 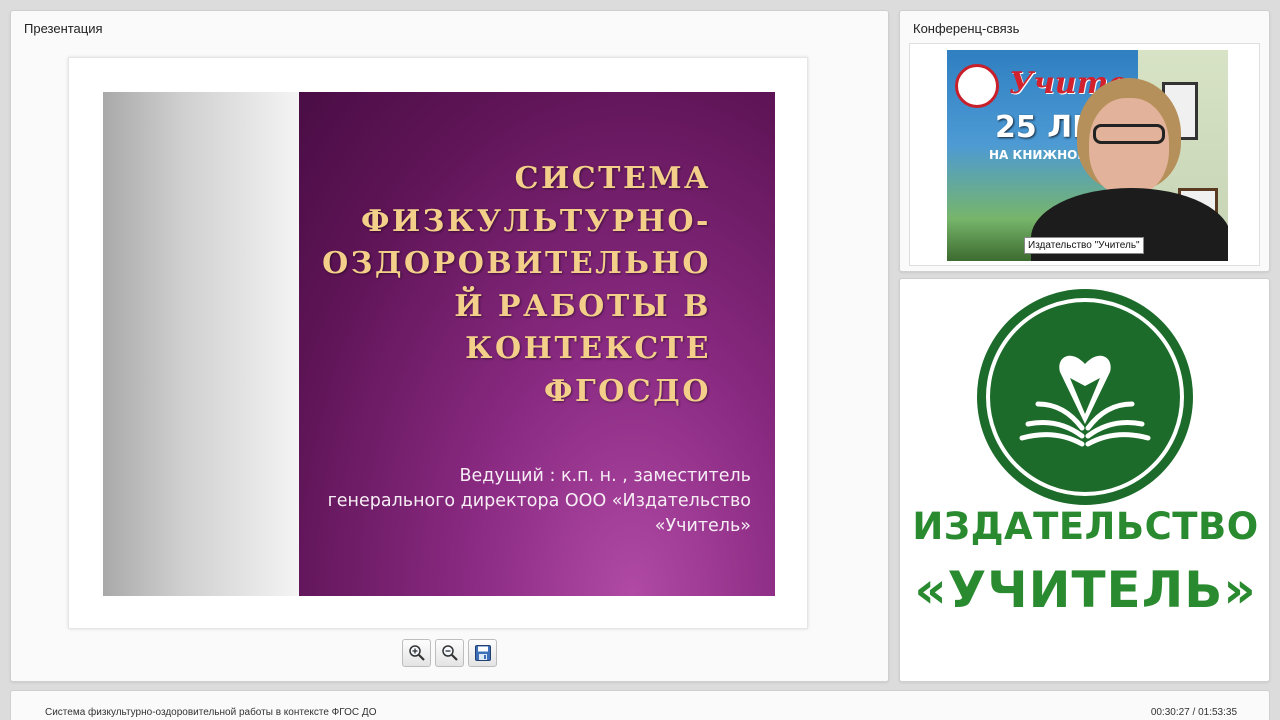 I want to click on logo-text-line1: ИЗДАТЕЛЬСТВО, so click(x=1085, y=526).